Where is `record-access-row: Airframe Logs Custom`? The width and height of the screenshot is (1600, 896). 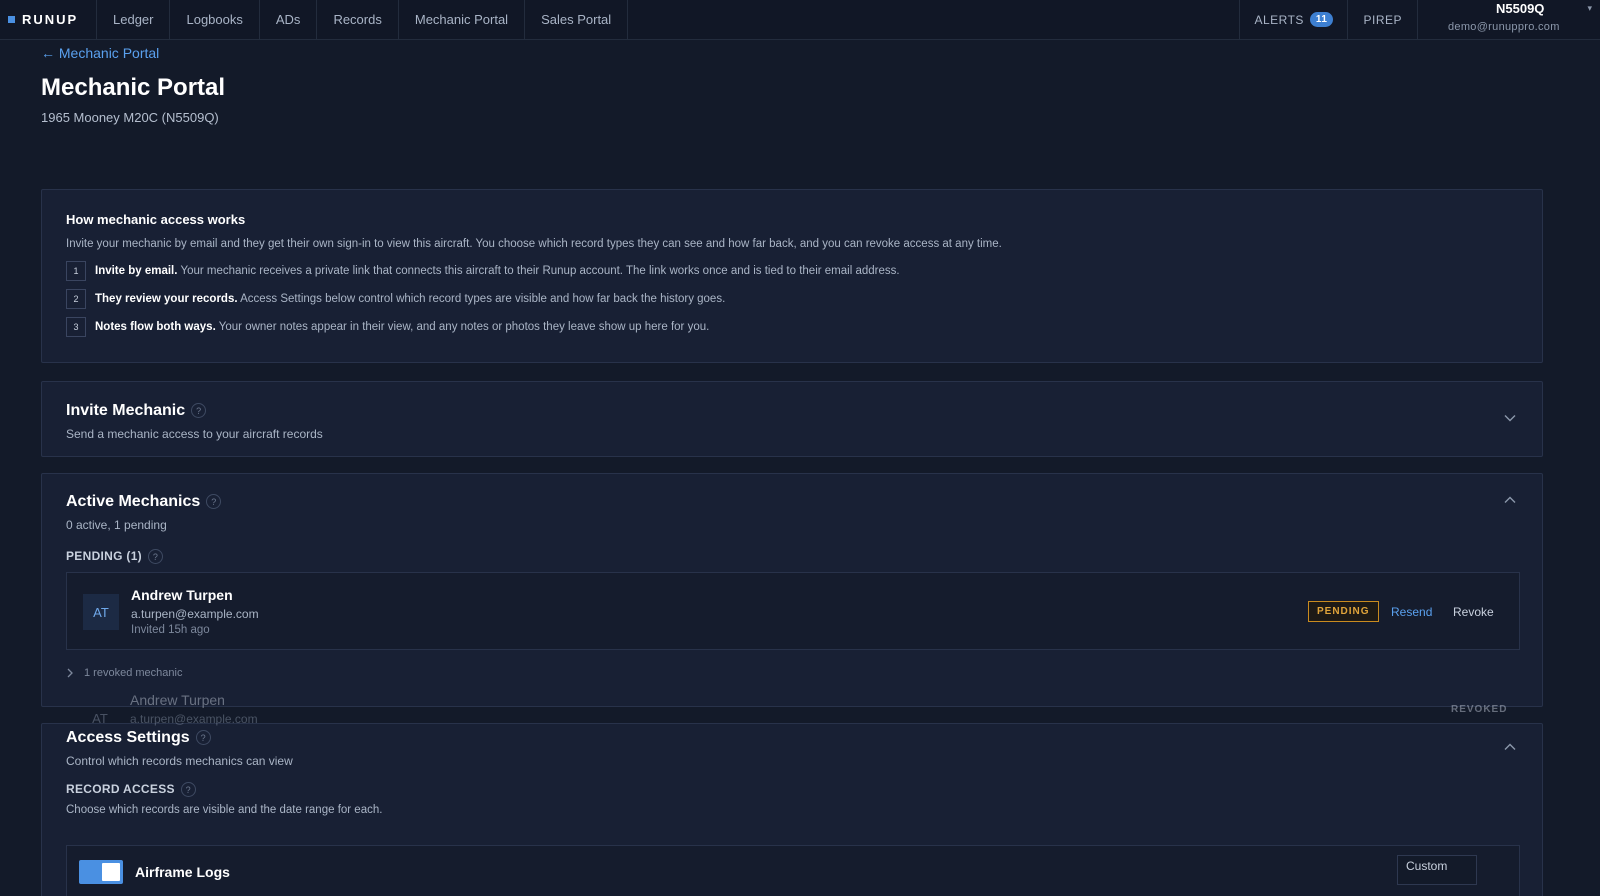 record-access-row: Airframe Logs Custom is located at coordinates (793, 870).